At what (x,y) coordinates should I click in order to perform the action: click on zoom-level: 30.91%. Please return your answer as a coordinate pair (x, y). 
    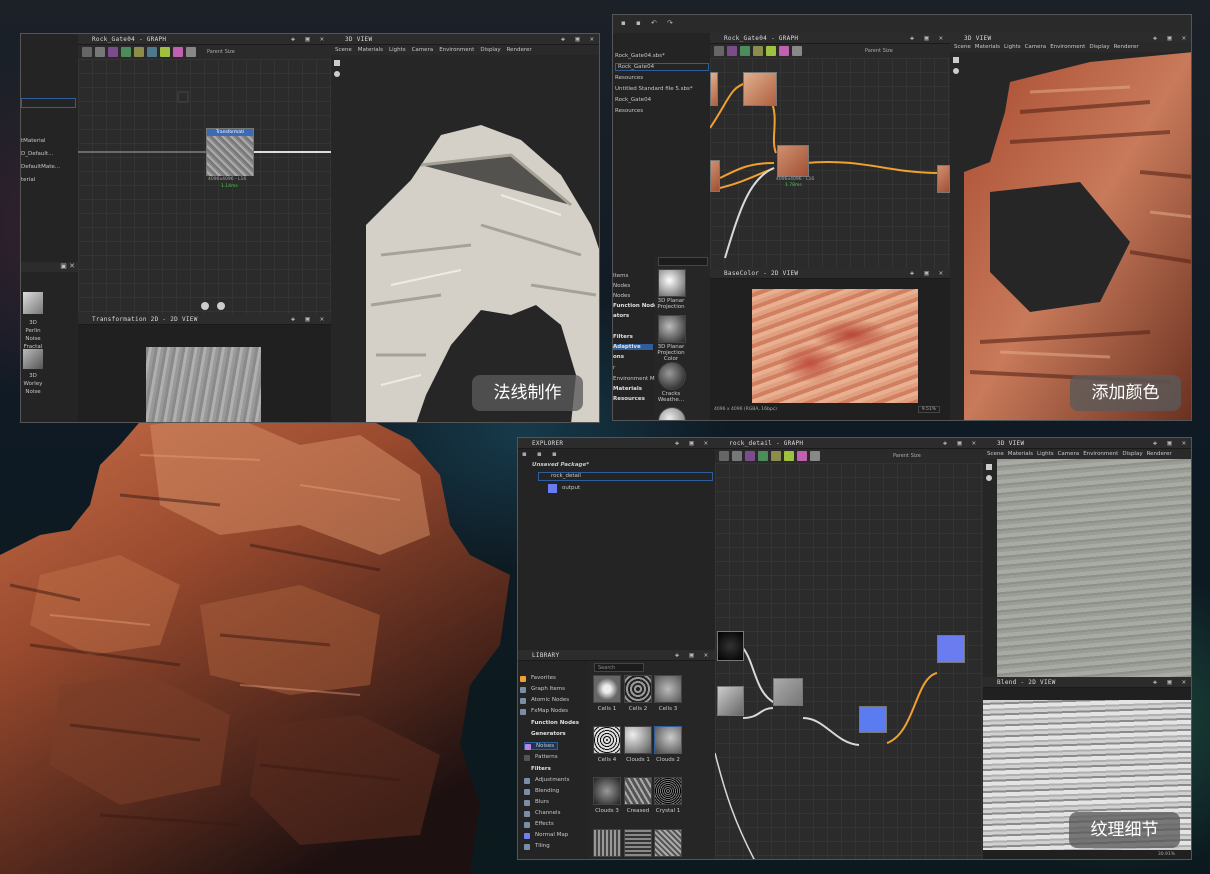
    Looking at the image, I should click on (1166, 854).